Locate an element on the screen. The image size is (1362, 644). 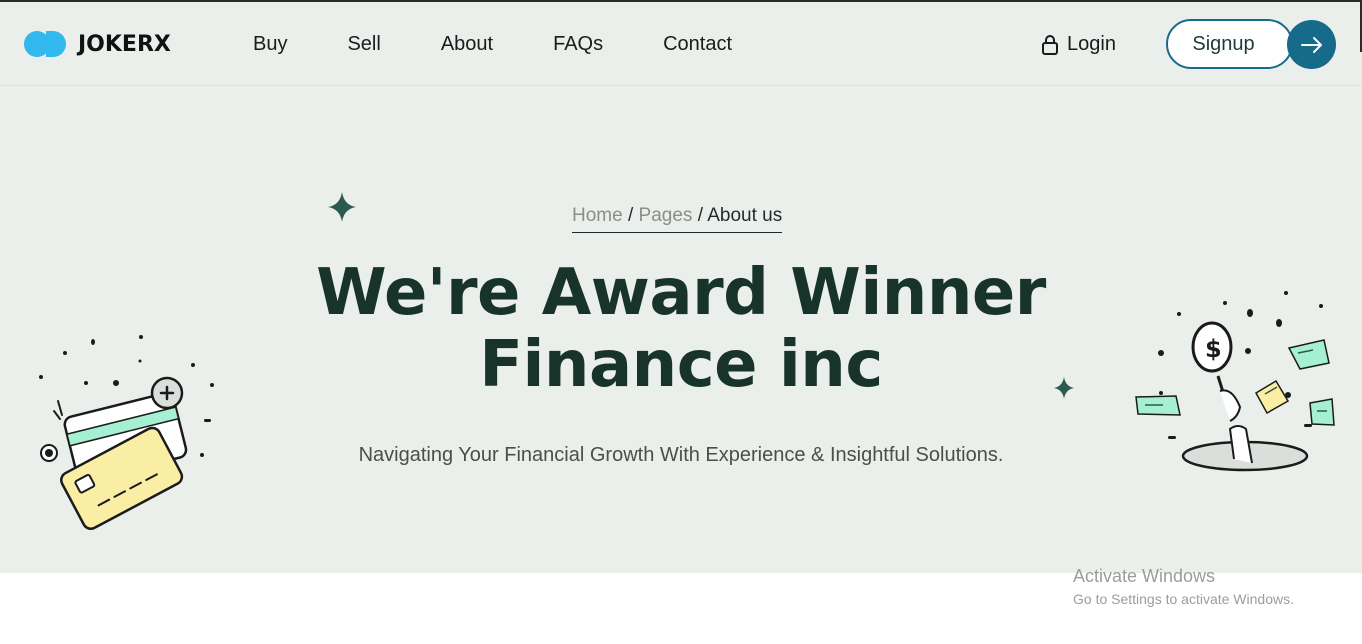
watermark-subtitle: Go to Settings to activate Windows. is located at coordinates (1183, 599).